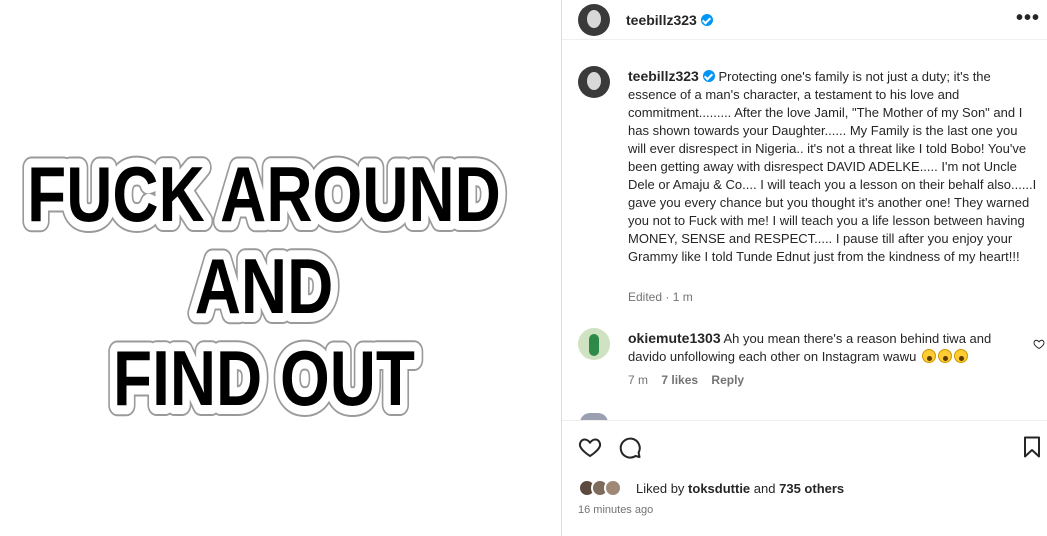 Image resolution: width=1047 pixels, height=536 pixels. What do you see at coordinates (264, 378) in the screenshot?
I see `media-text-line-3: FIND OUT` at bounding box center [264, 378].